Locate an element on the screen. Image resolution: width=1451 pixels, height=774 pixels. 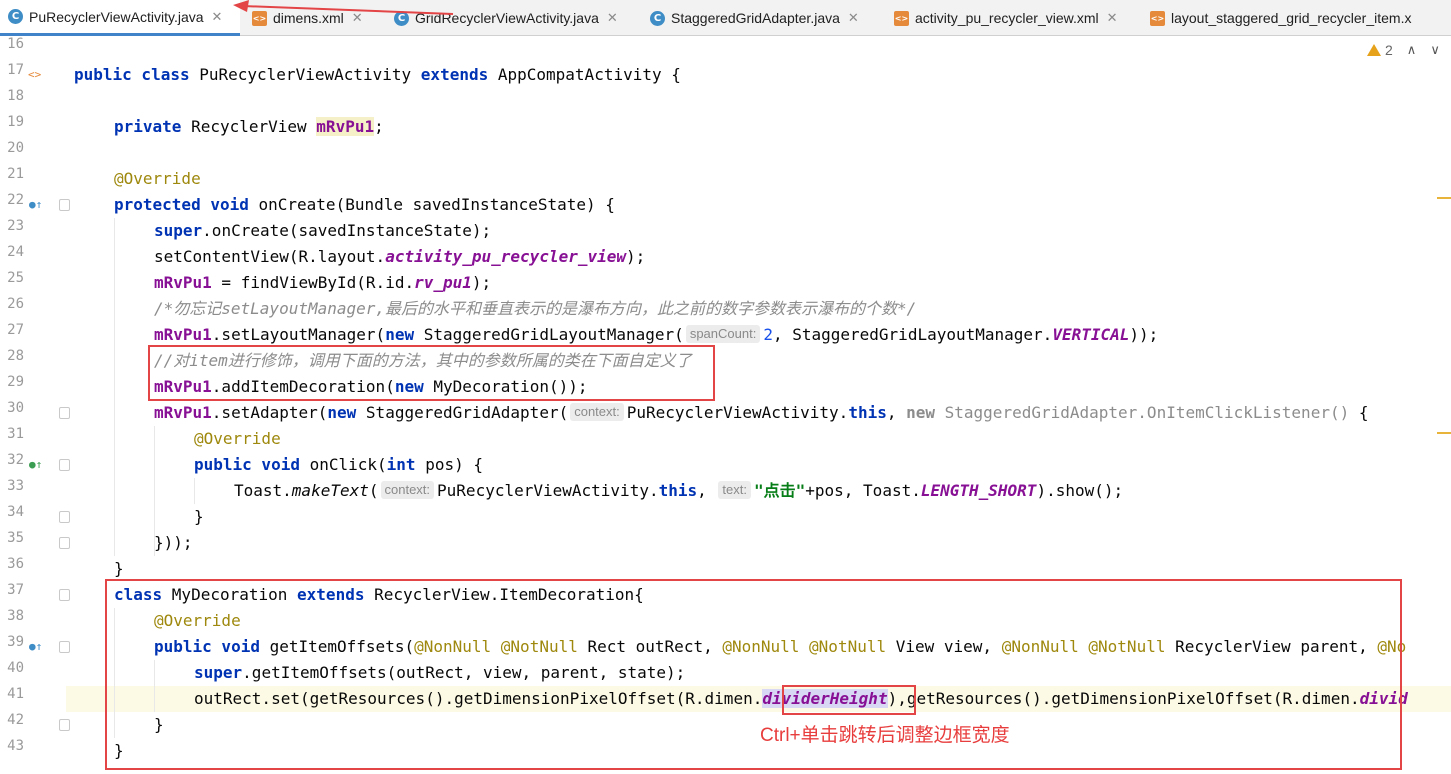
line-number: 30 is located at coordinates (15, 408).